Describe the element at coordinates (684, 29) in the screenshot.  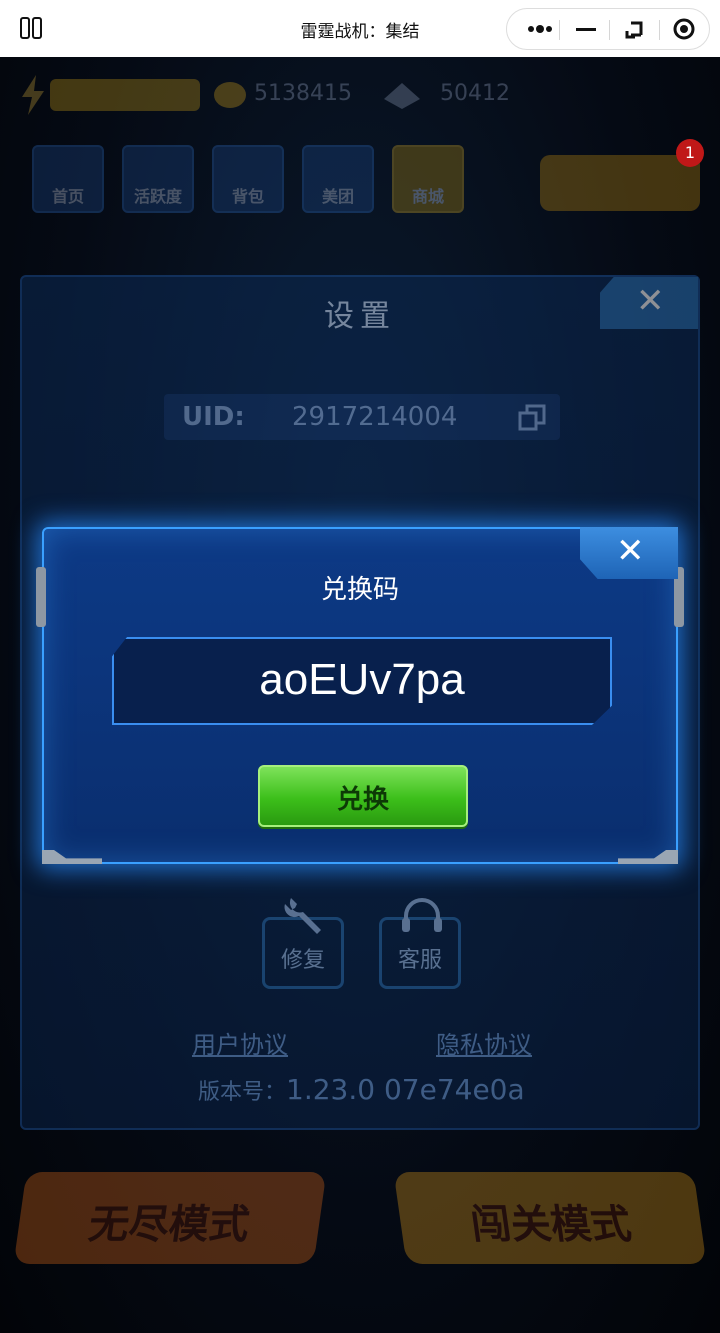
I see `close-program-icon` at that location.